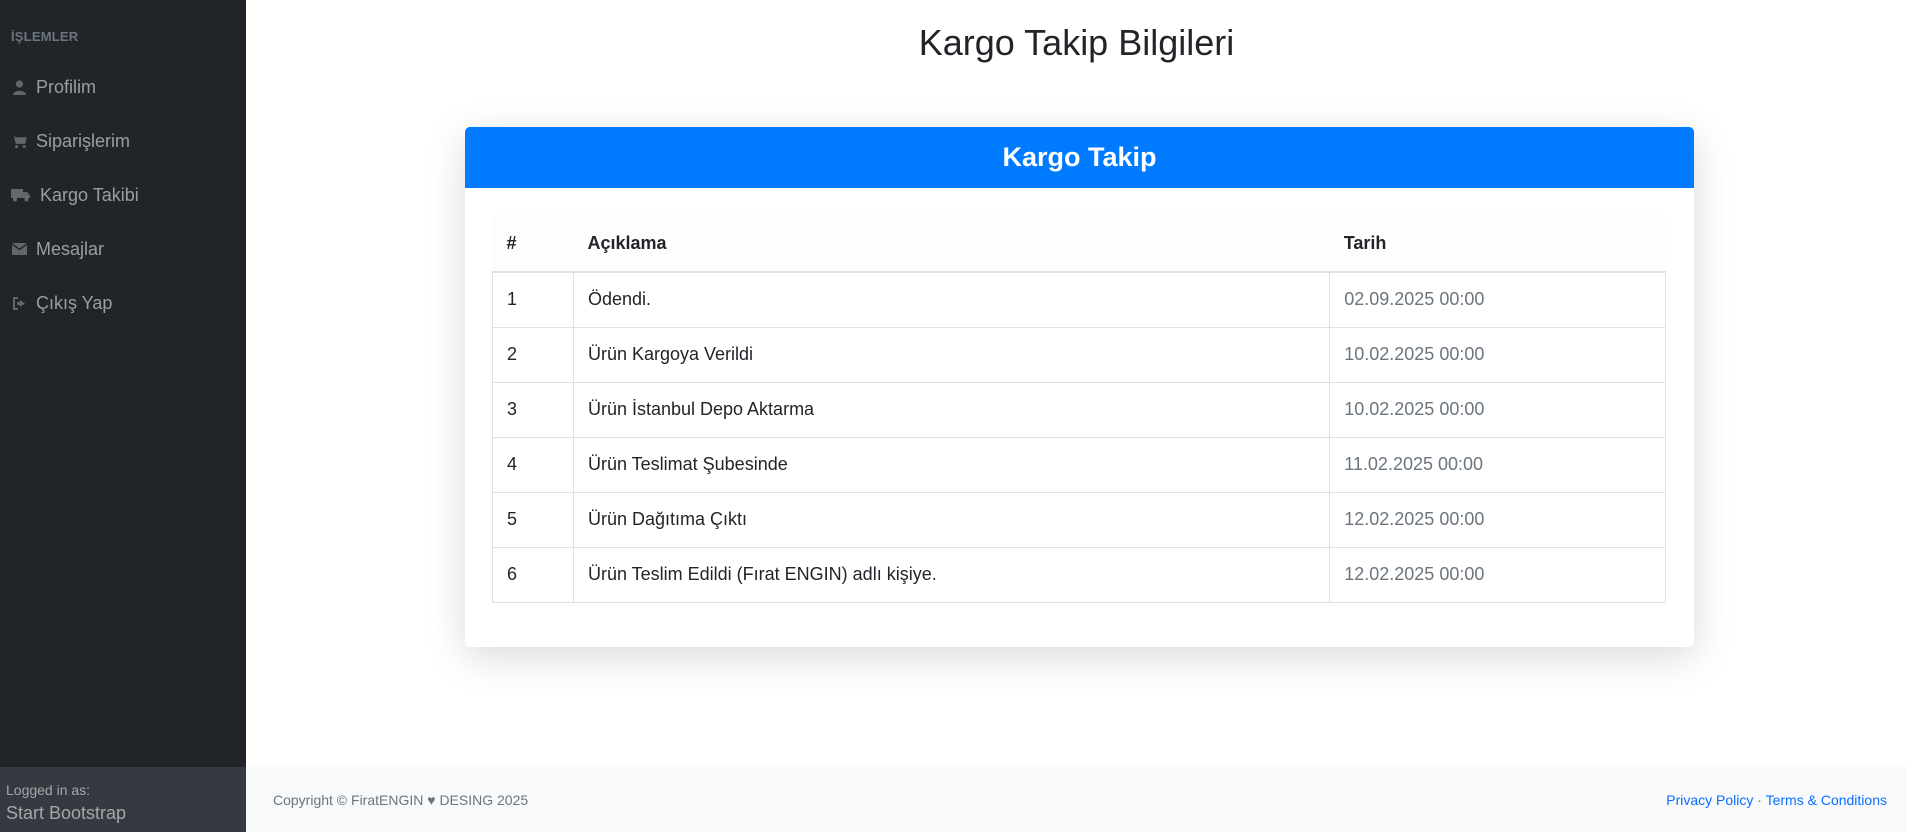  Describe the element at coordinates (951, 299) in the screenshot. I see `row-description: Ödendi.` at that location.